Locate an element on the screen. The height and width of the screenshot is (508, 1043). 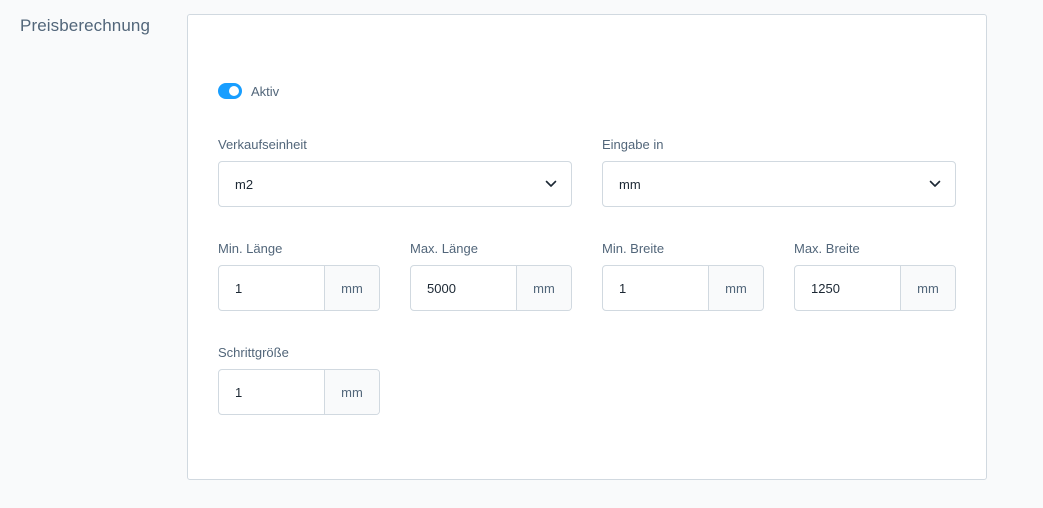
active-toggle-label: Aktiv is located at coordinates (265, 91).